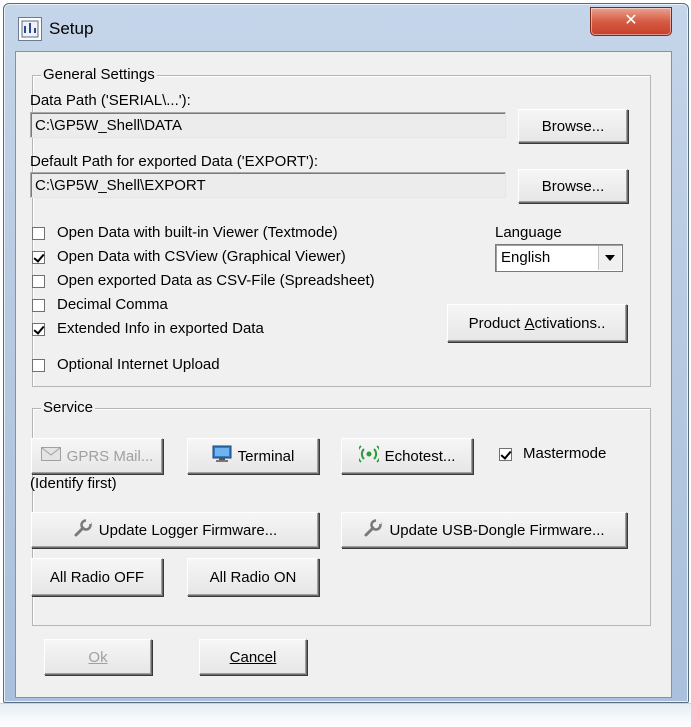  I want to click on option-checkbox-csview, so click(38, 257).